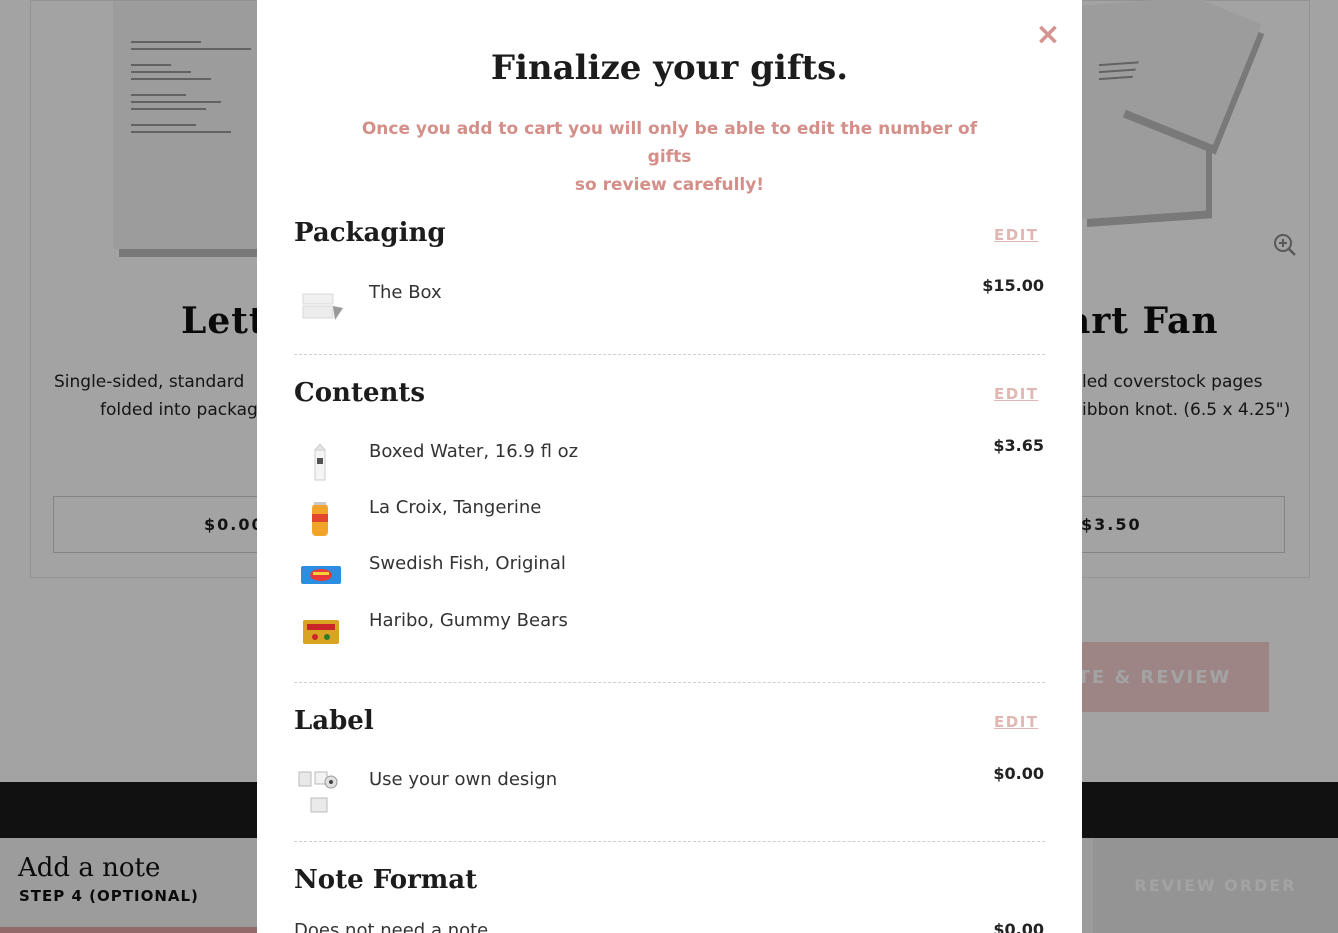  I want to click on edit-label-link: EDIT, so click(1016, 722).